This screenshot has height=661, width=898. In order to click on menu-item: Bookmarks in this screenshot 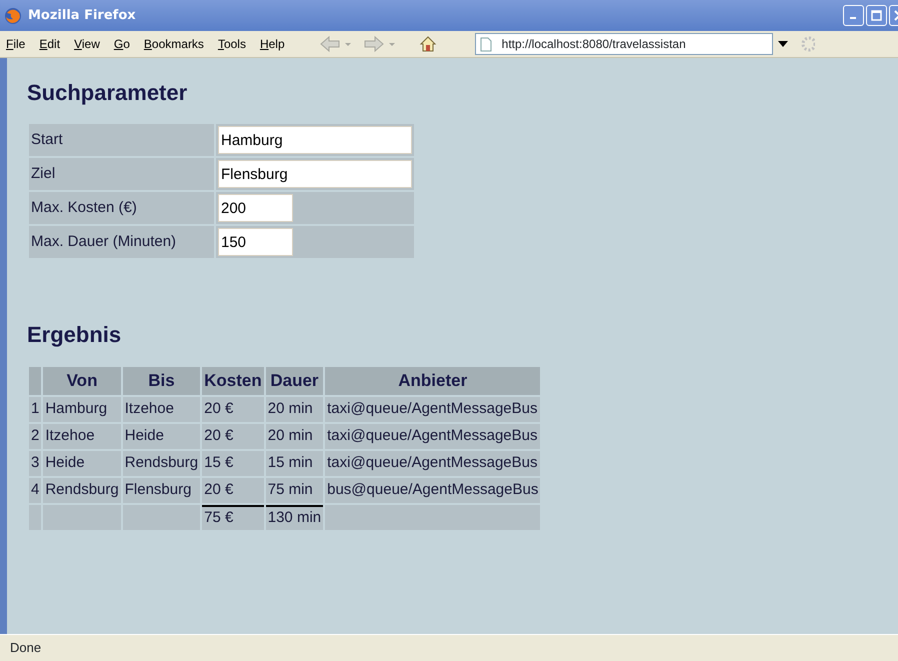, I will do `click(174, 44)`.